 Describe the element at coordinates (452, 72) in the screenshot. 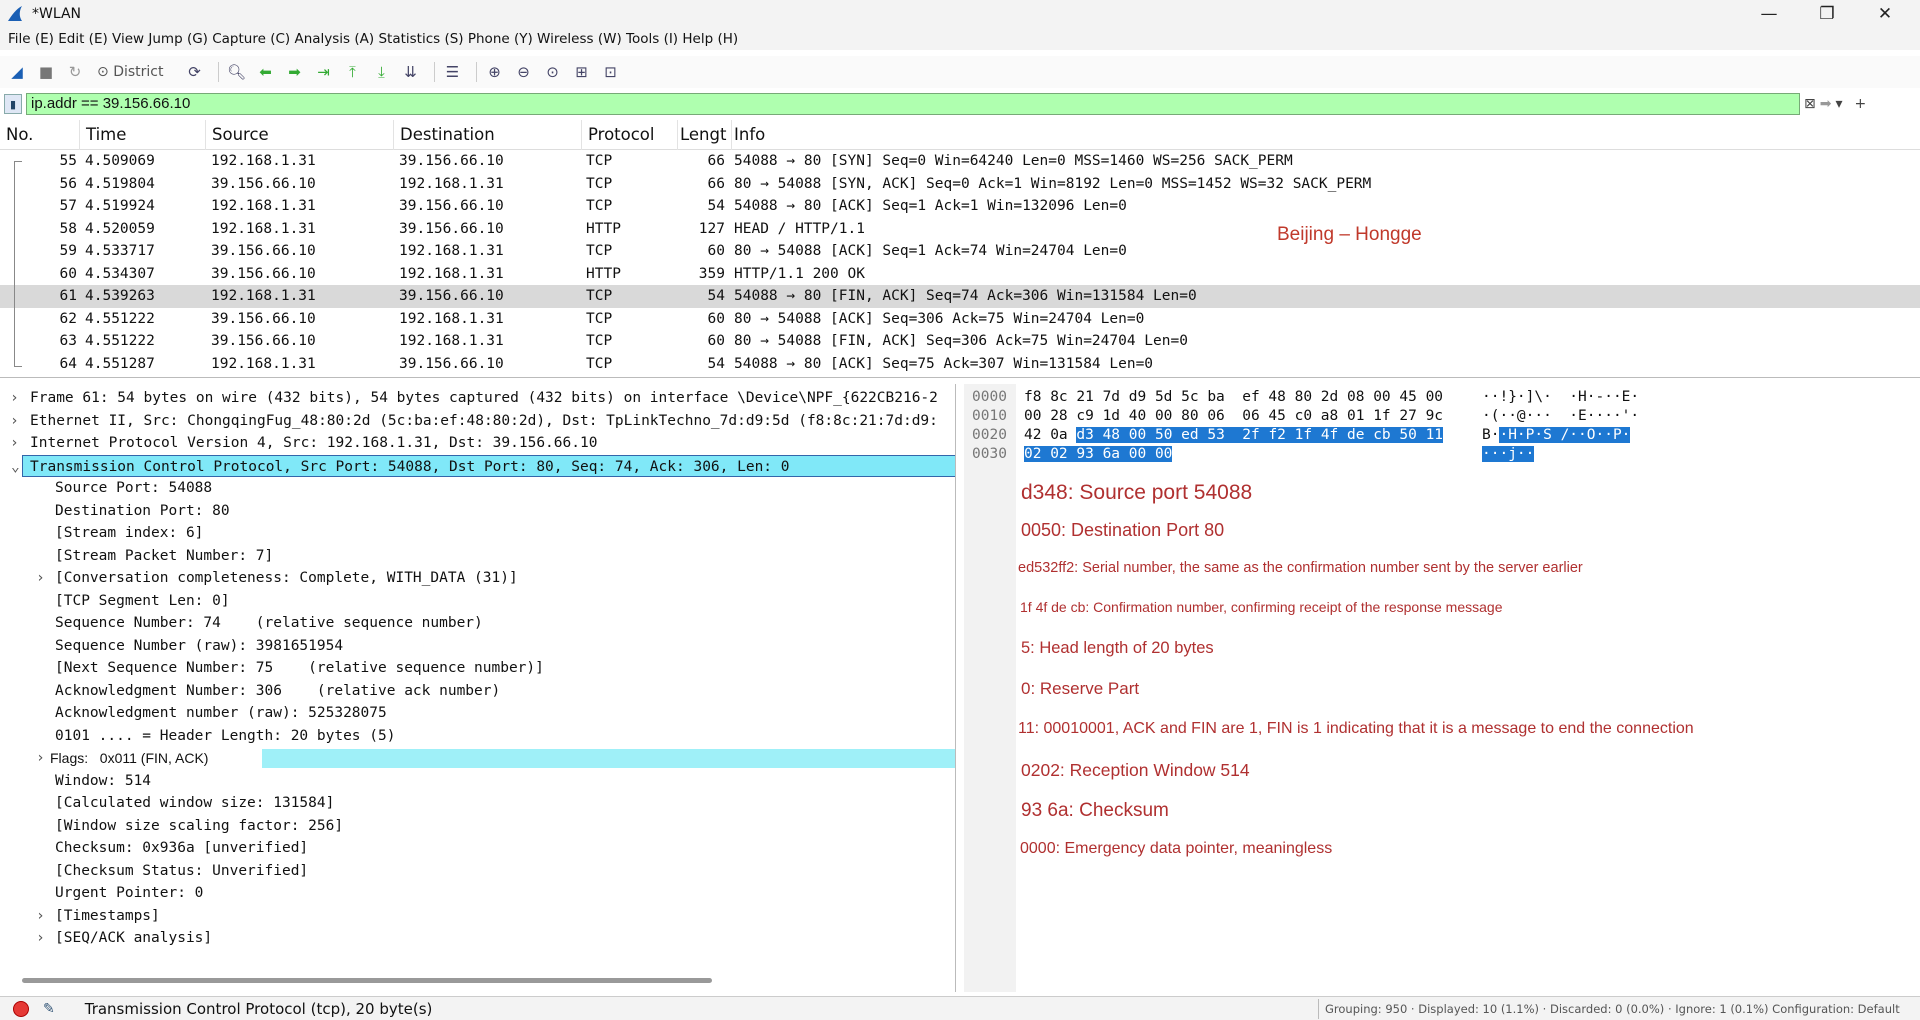

I see `colorize-icon: ☰` at that location.